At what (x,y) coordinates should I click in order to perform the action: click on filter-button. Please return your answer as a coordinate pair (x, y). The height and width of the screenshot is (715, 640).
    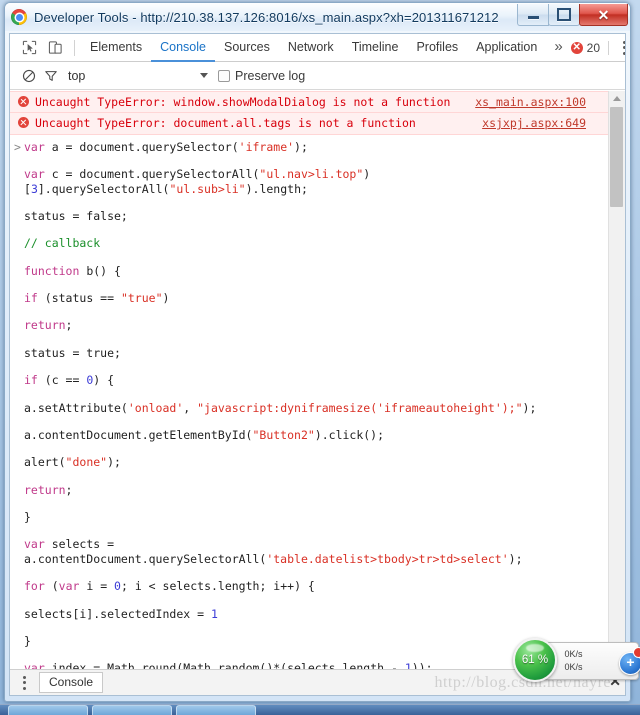
    Looking at the image, I should click on (51, 76).